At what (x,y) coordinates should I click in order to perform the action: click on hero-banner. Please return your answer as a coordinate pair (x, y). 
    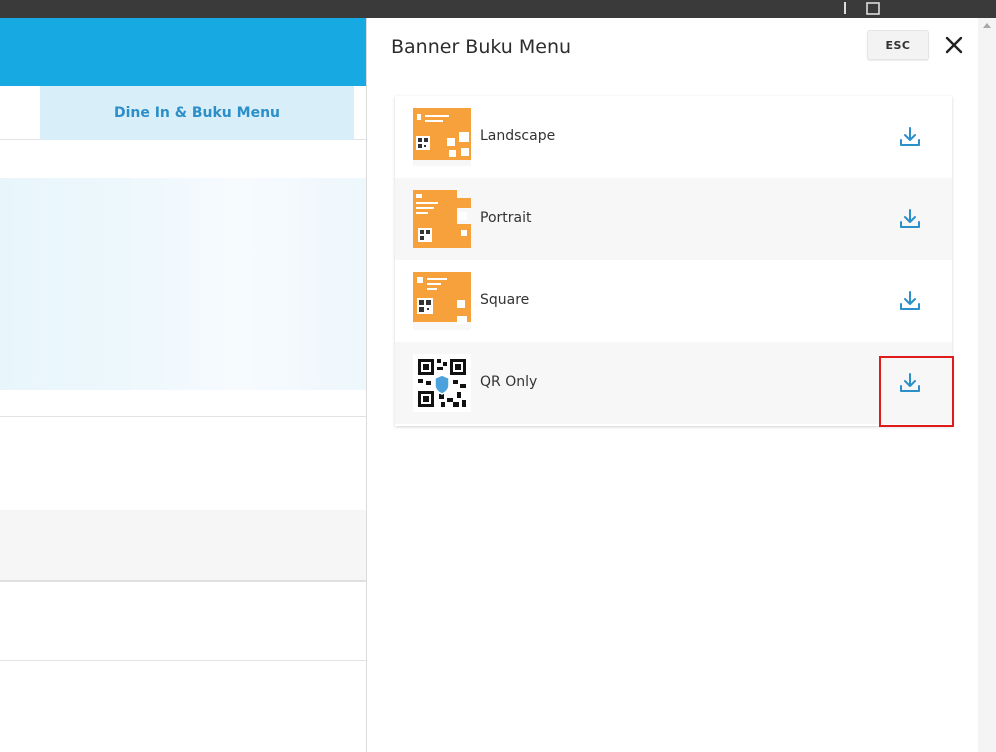
    Looking at the image, I should click on (183, 284).